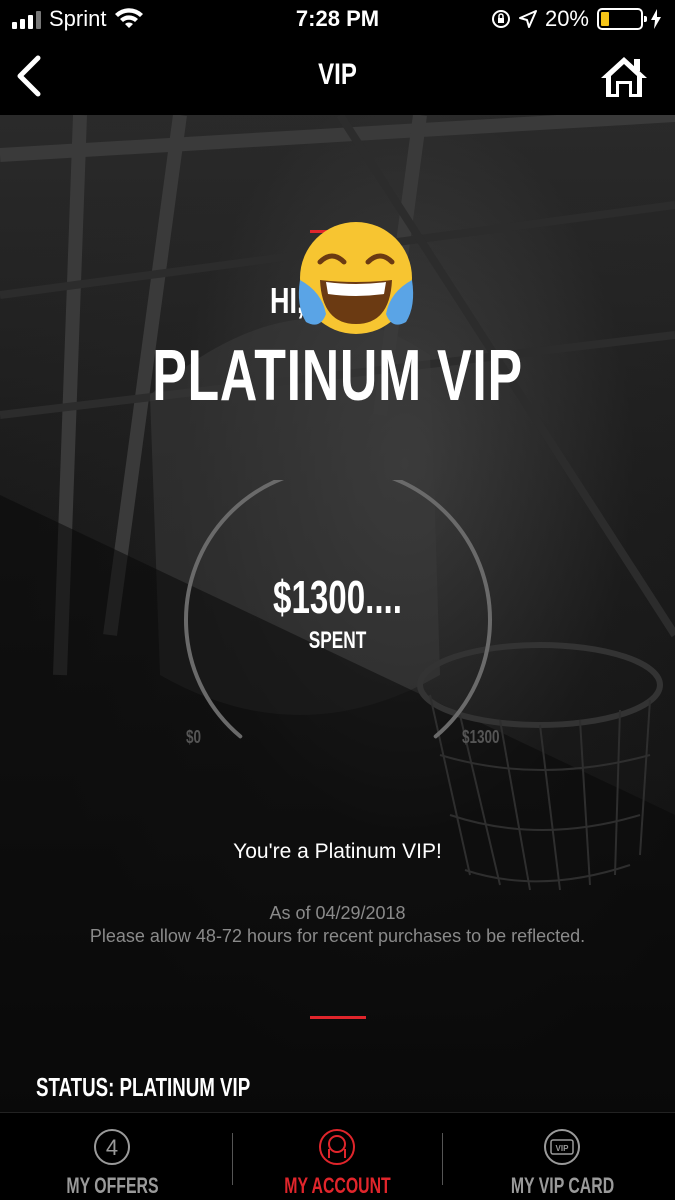 This screenshot has height=1200, width=675. What do you see at coordinates (337, 20) in the screenshot?
I see `status-bar: Sprint 7:28 PM 20%` at bounding box center [337, 20].